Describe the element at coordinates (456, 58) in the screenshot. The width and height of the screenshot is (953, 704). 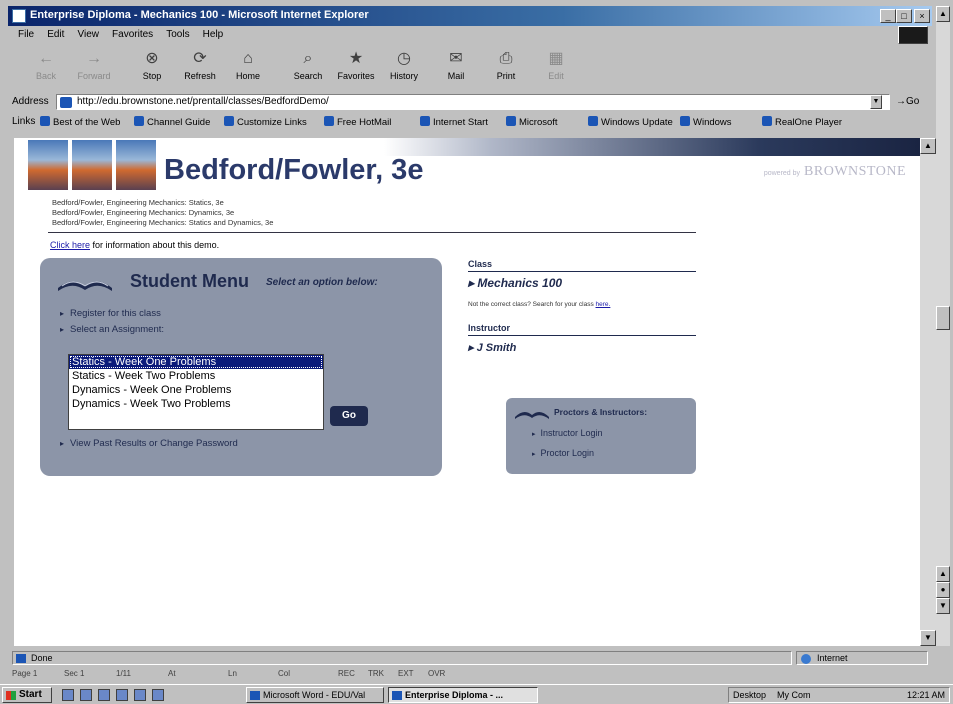
I see `mail-icon: ✉` at that location.